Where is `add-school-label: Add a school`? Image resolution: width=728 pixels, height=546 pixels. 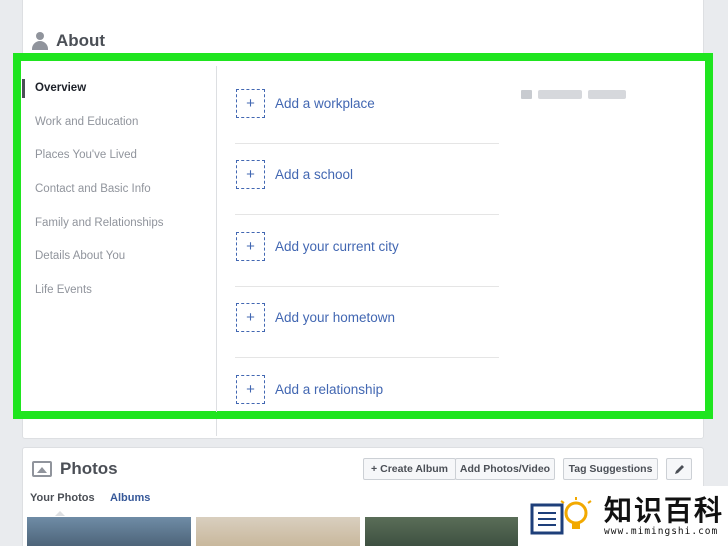 add-school-label: Add a school is located at coordinates (314, 174).